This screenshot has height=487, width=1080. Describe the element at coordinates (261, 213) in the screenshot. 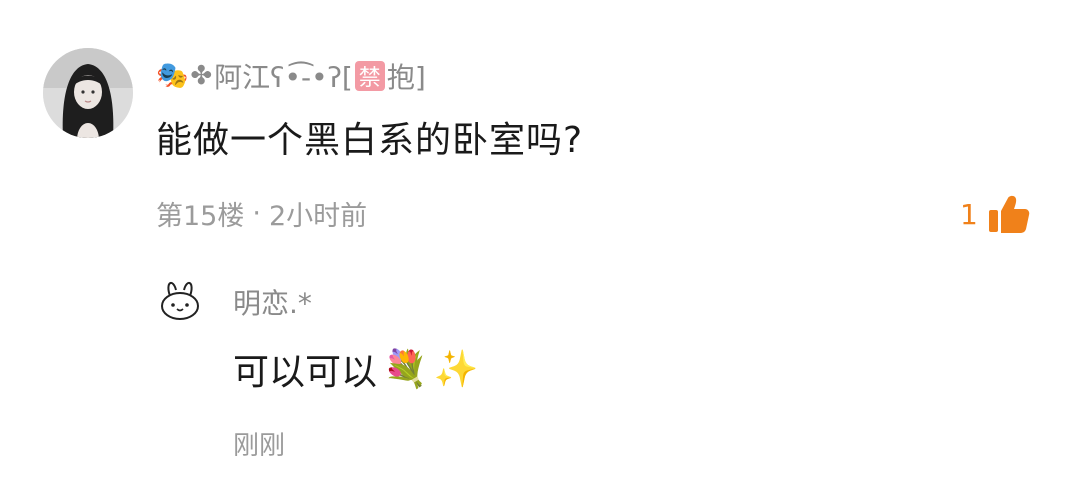

I see `comment-meta: 第15楼 · 2小时前` at that location.